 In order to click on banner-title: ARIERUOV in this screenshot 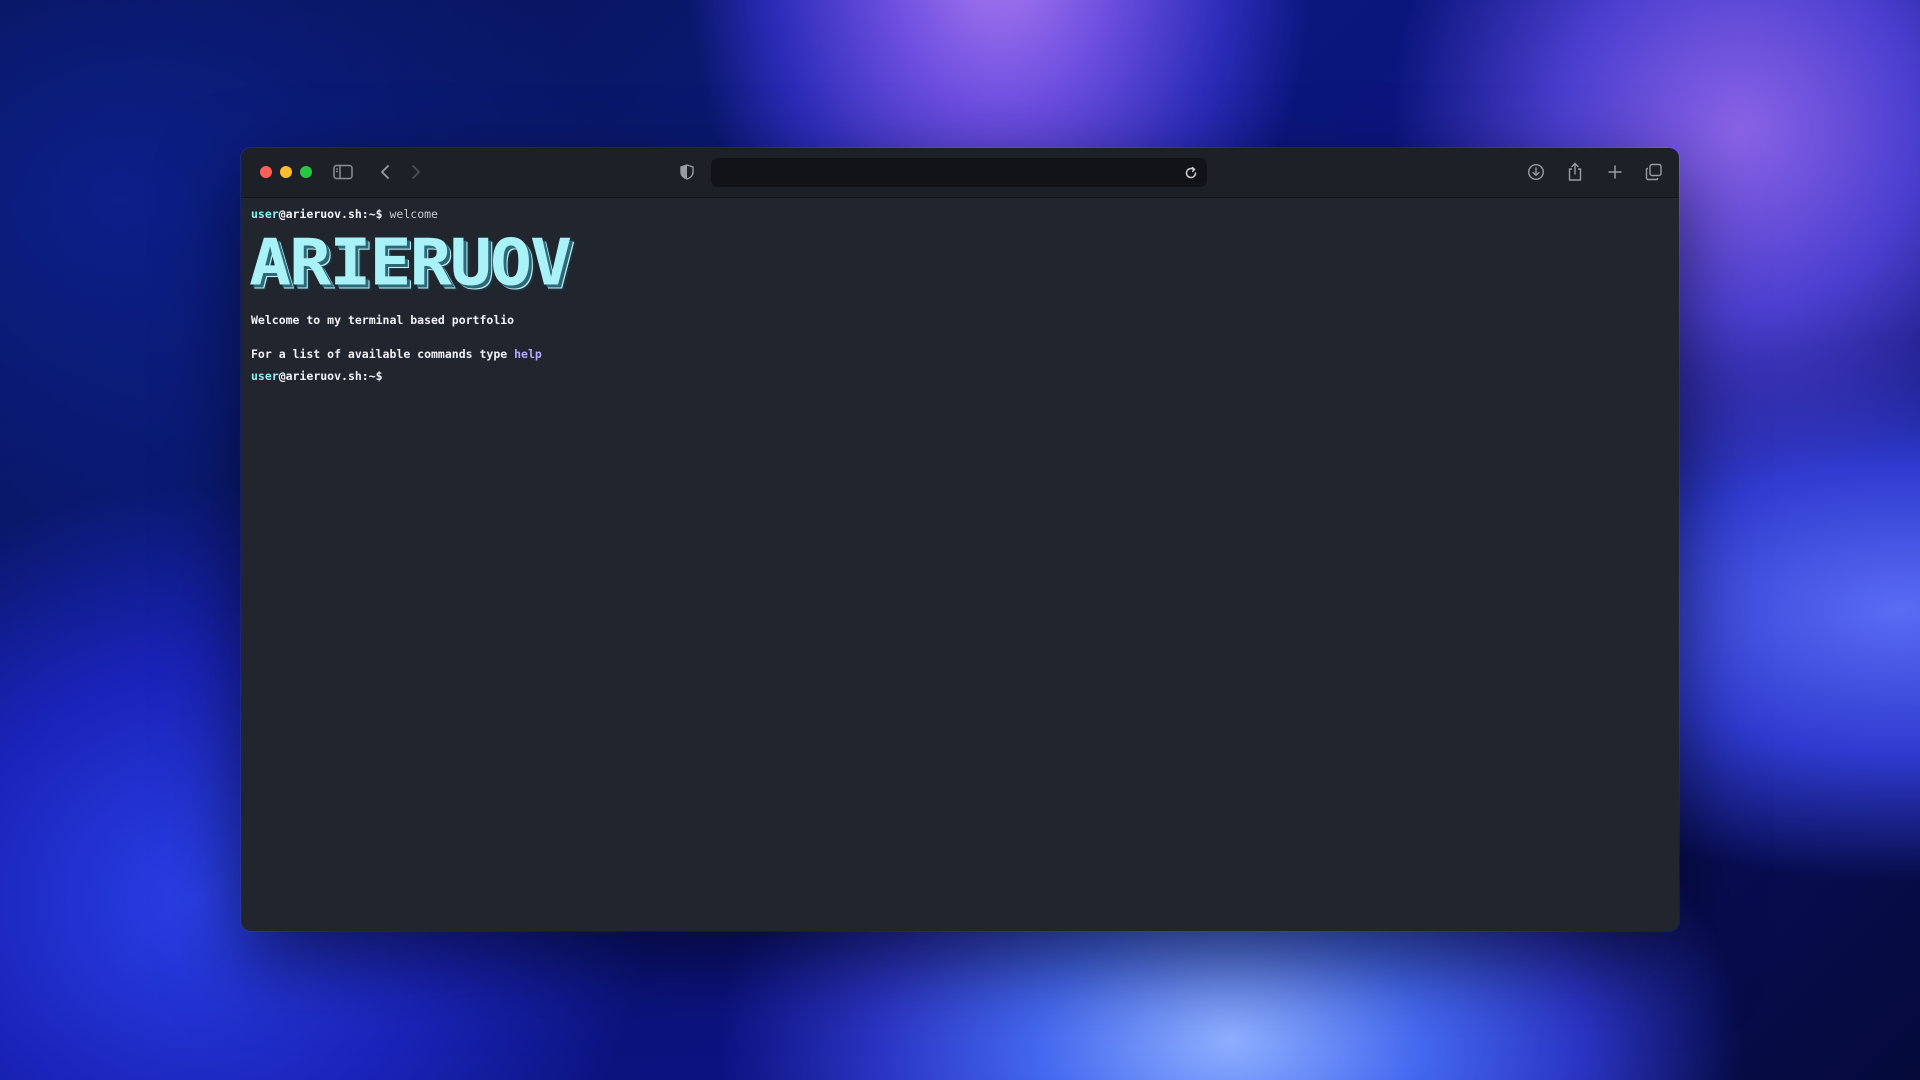, I will do `click(410, 262)`.